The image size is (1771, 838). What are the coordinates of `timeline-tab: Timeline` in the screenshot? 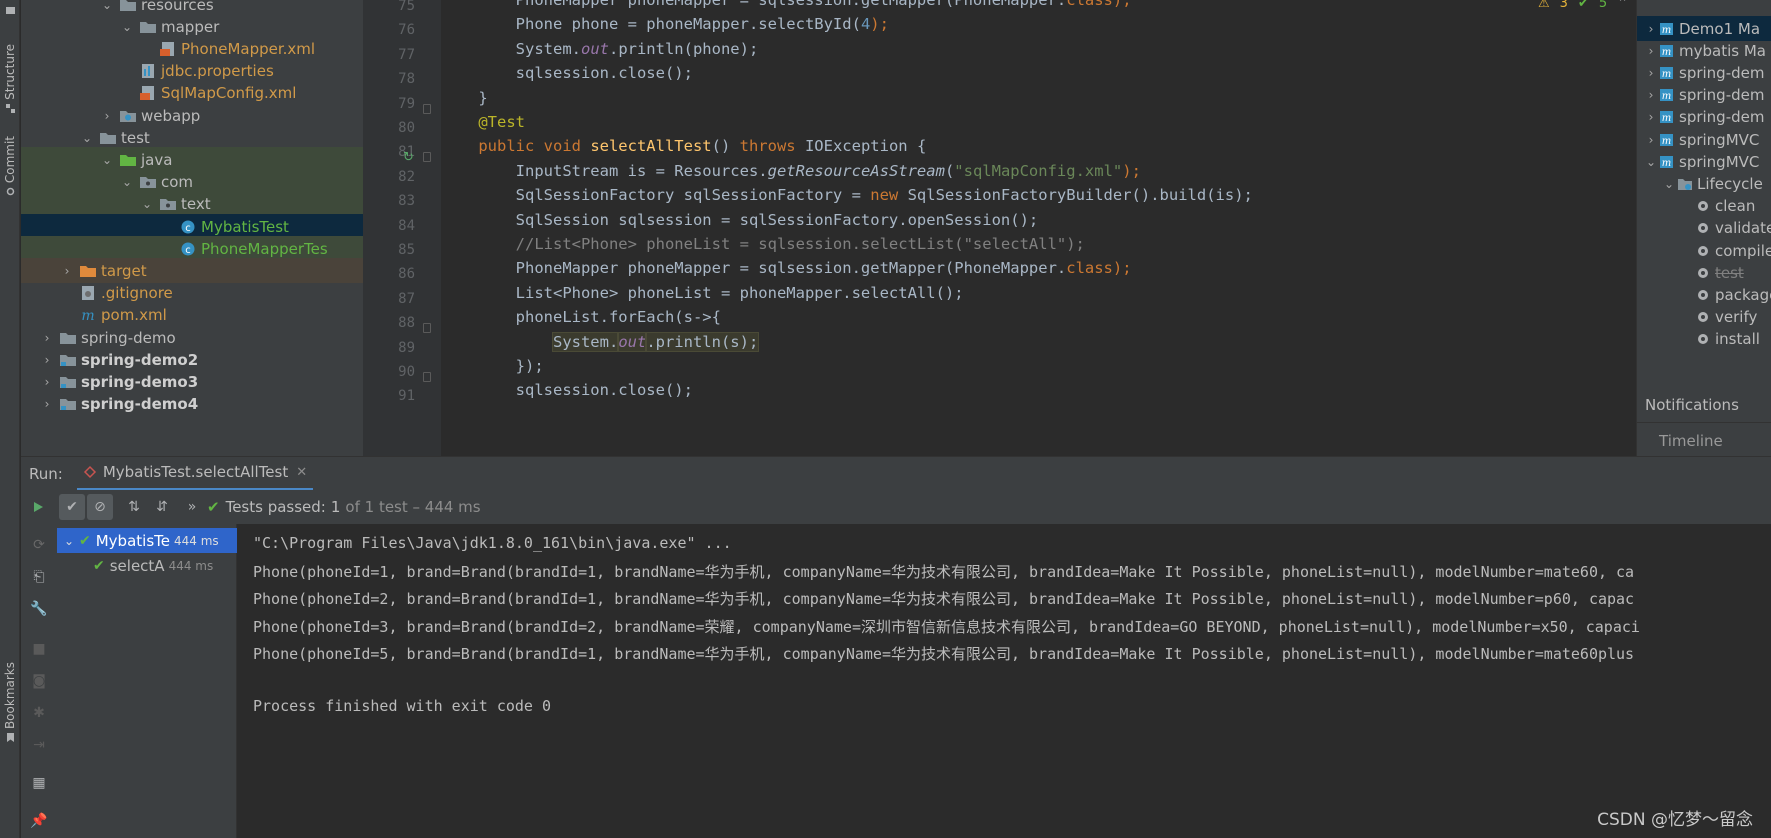 It's located at (1691, 441).